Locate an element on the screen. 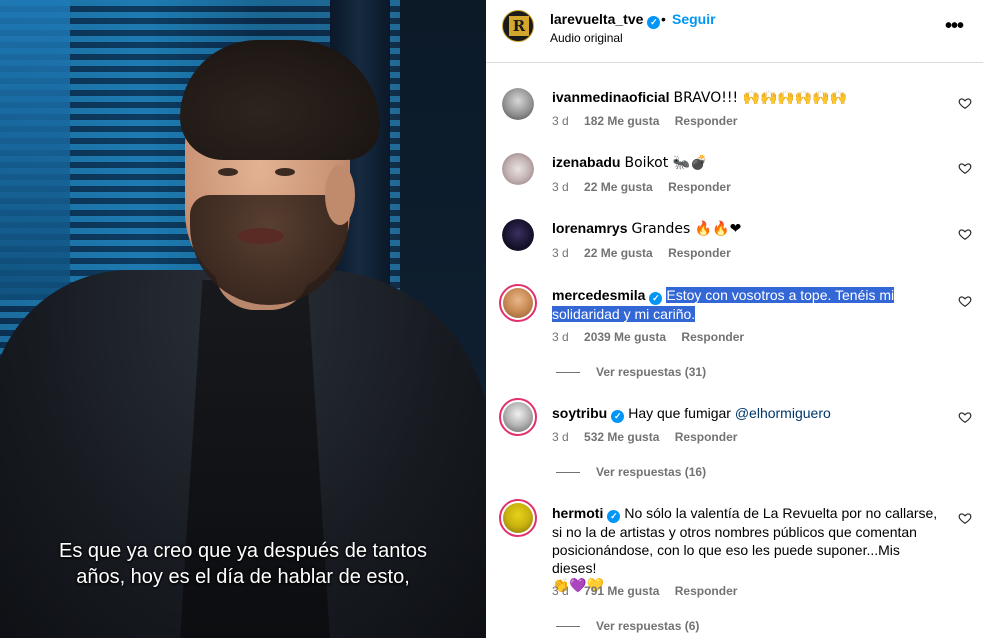 This screenshot has width=983, height=638. comment-meta: 3 d 2039 Me gusta Responder is located at coordinates (654, 337).